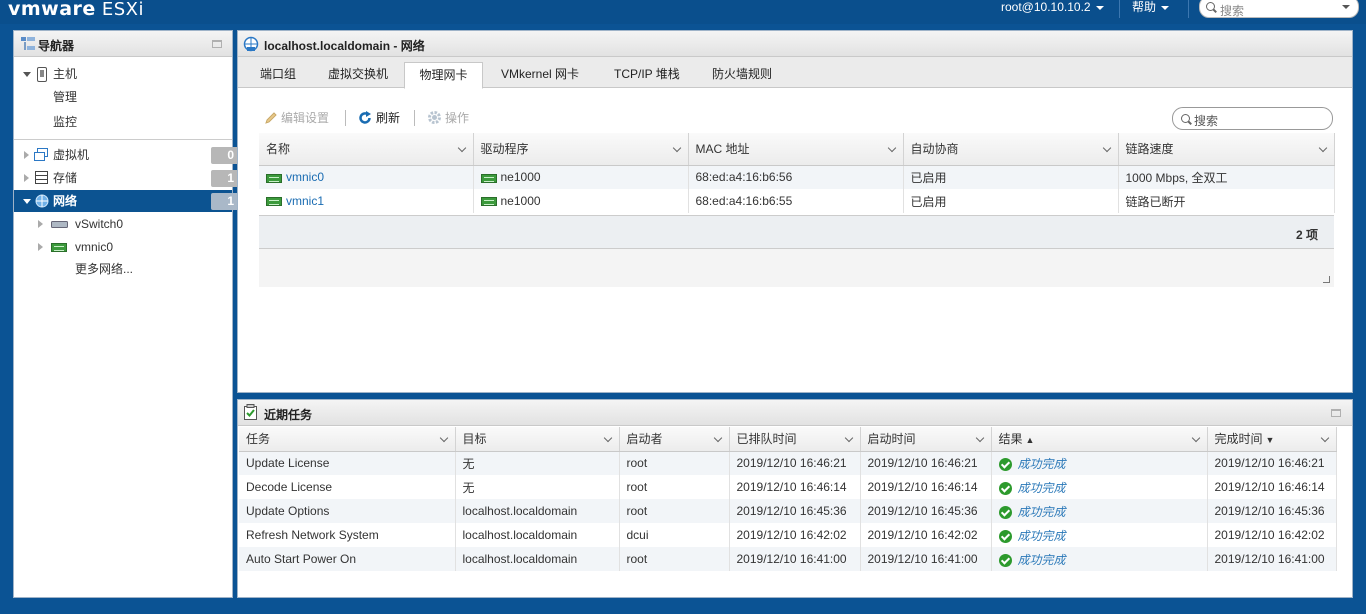  Describe the element at coordinates (123, 247) in the screenshot. I see `nav-vmnic0: vmnic0` at that location.